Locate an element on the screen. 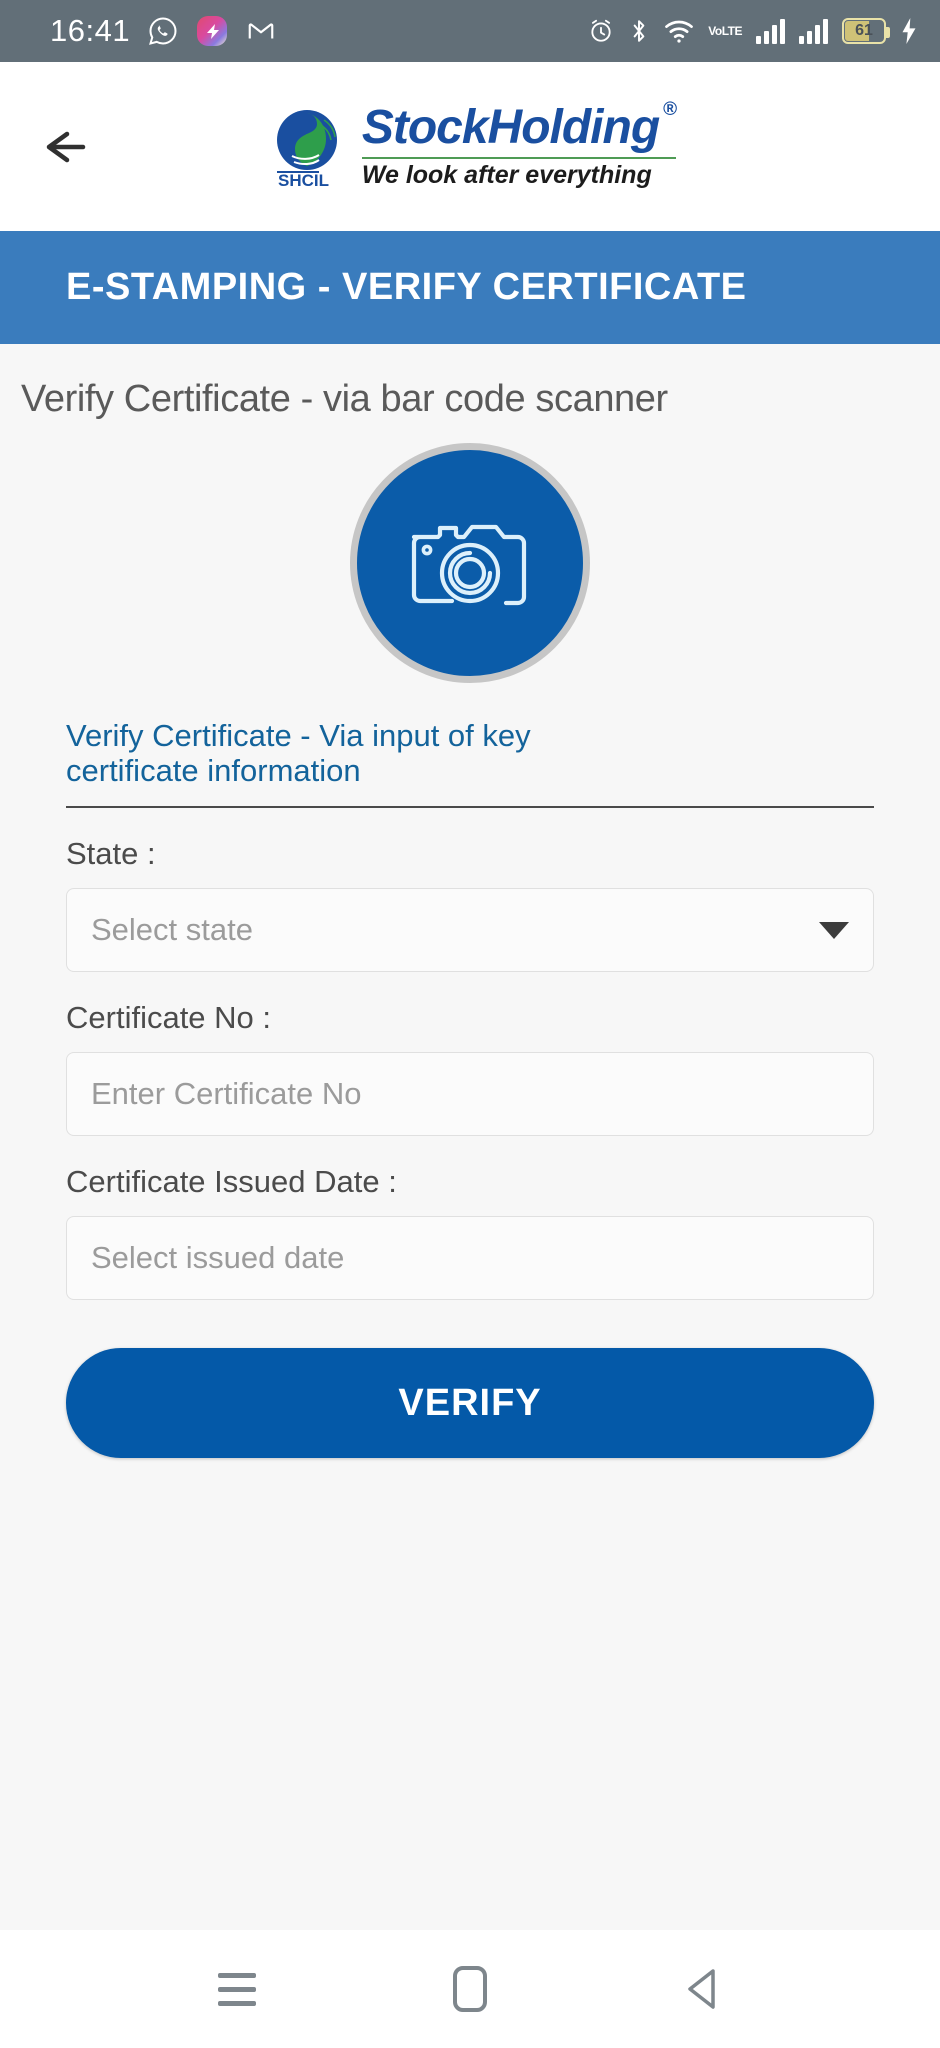  home-icon is located at coordinates (469, 1989).